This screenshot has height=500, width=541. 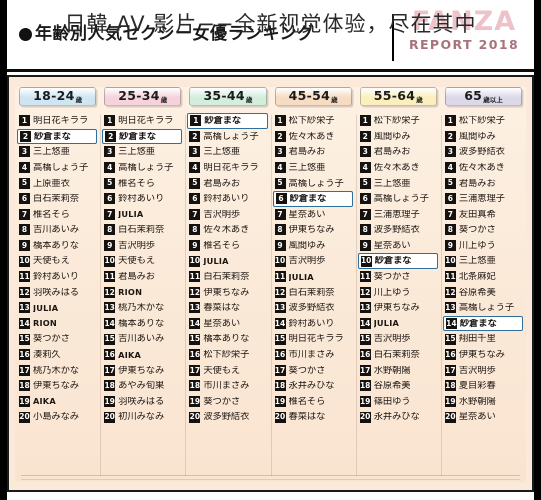 What do you see at coordinates (483, 402) in the screenshot?
I see `rank-row: 19 水野朝陽` at bounding box center [483, 402].